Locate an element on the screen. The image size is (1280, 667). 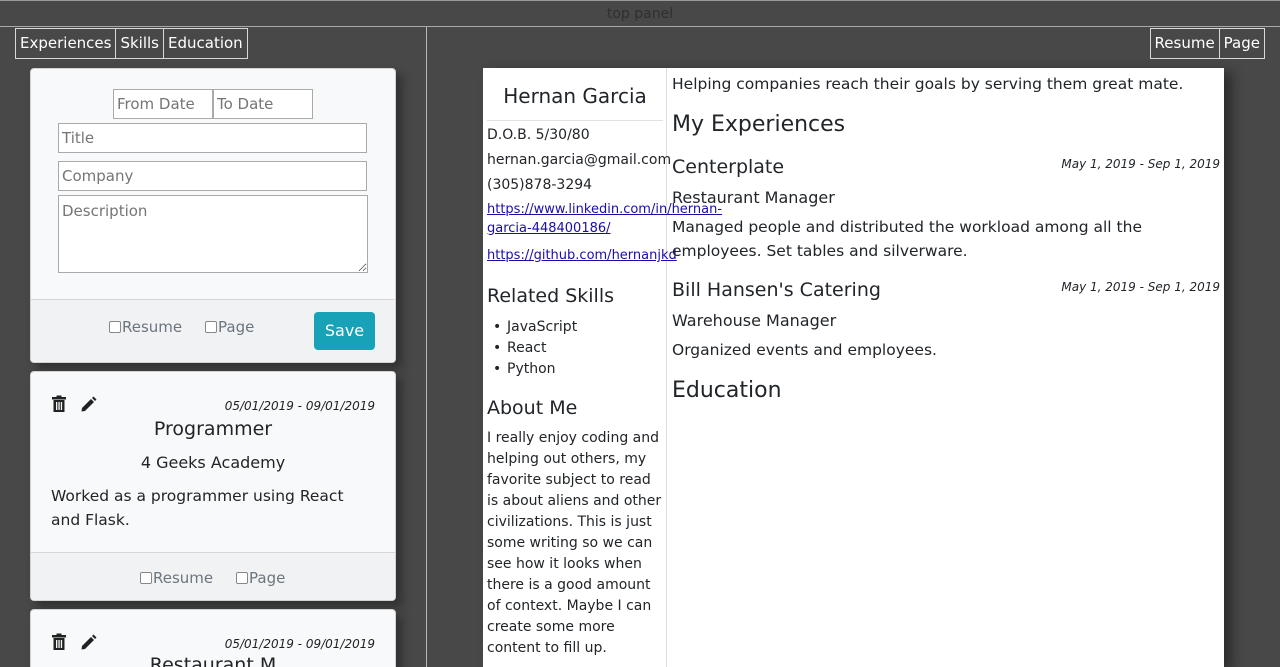
tab-page: Page is located at coordinates (1241, 43).